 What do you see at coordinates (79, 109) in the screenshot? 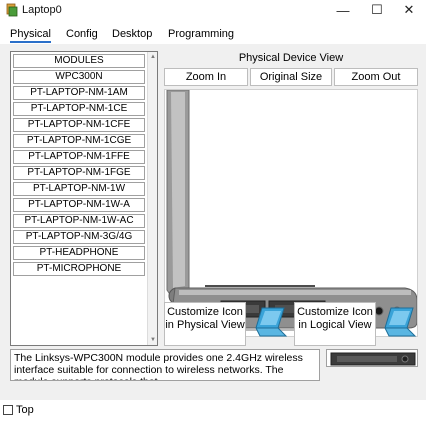
I see `module-item-1ce: PT-LAPTOP-NM-1CE` at bounding box center [79, 109].